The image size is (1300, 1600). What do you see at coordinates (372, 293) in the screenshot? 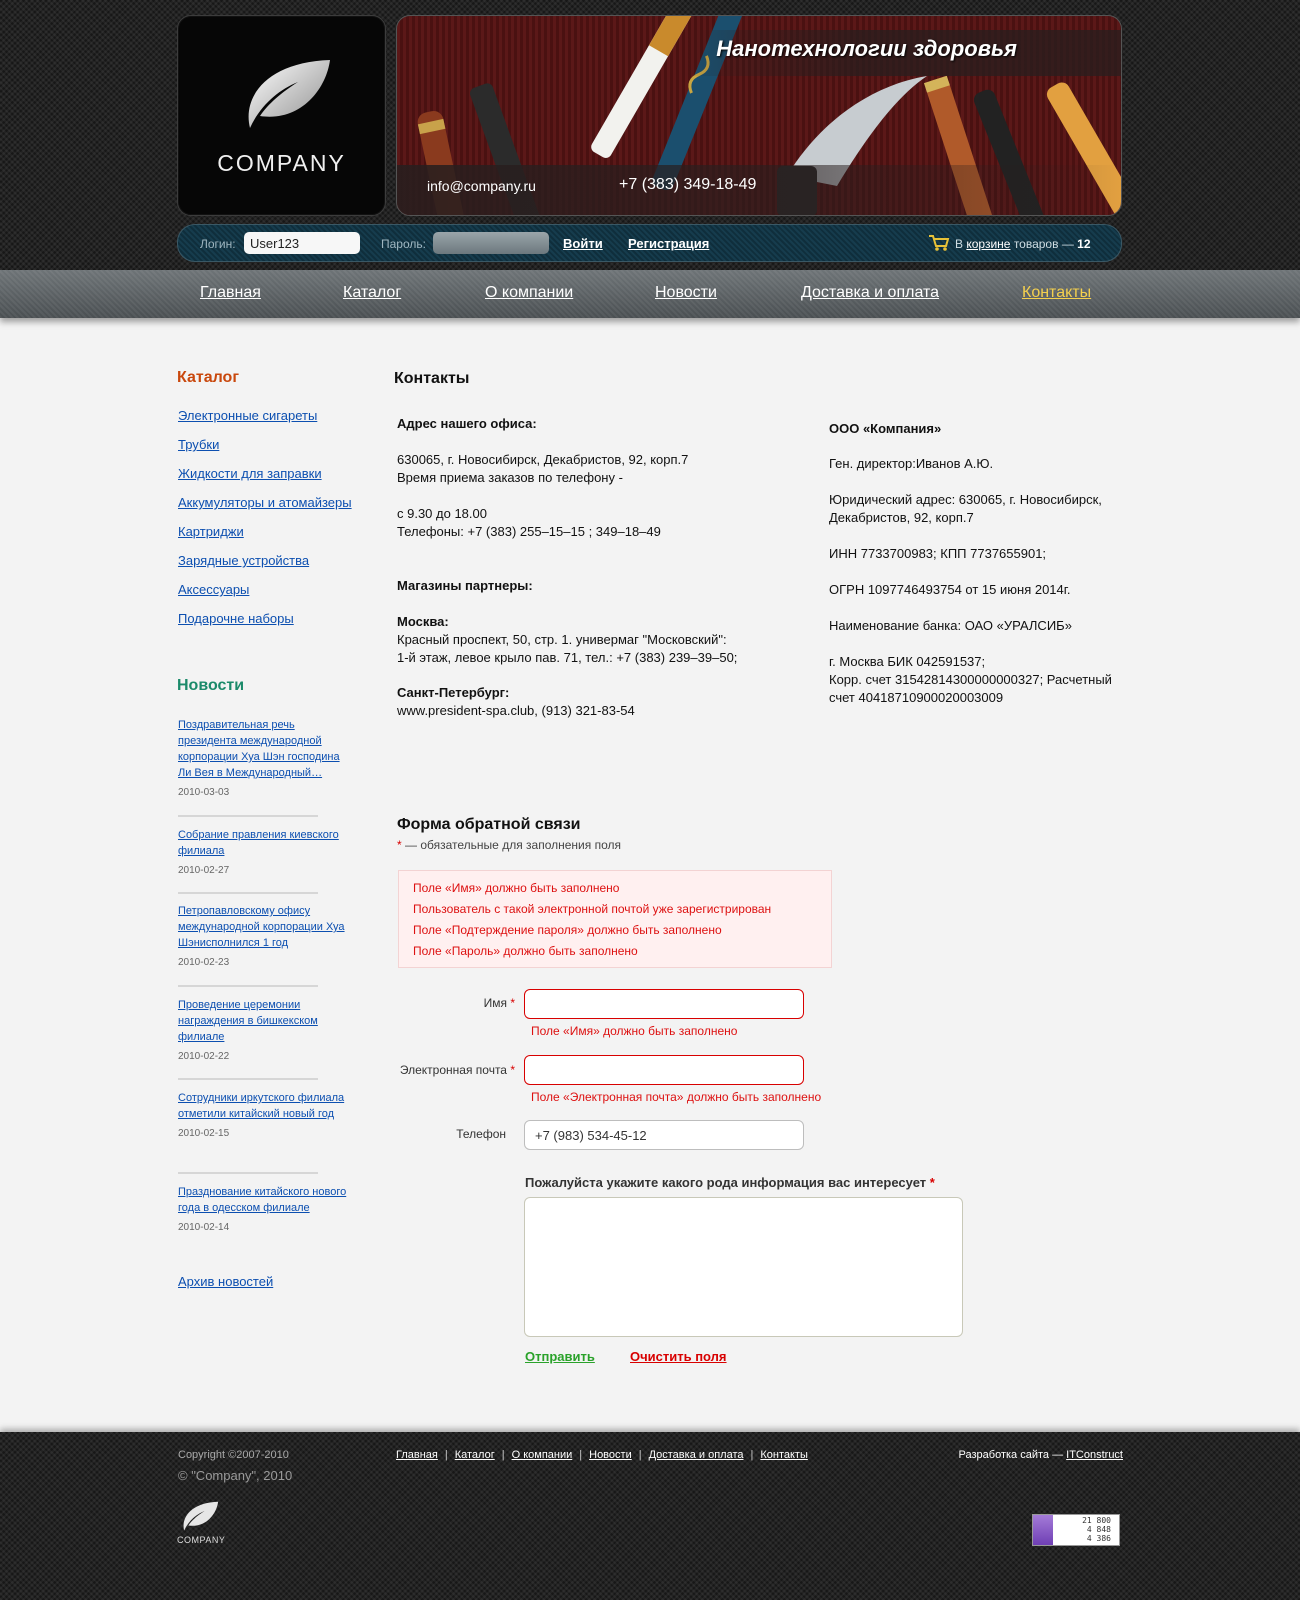
I see `nav-item-catalog: Каталог` at bounding box center [372, 293].